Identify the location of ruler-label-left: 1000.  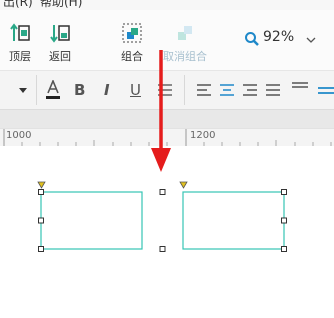
(19, 135).